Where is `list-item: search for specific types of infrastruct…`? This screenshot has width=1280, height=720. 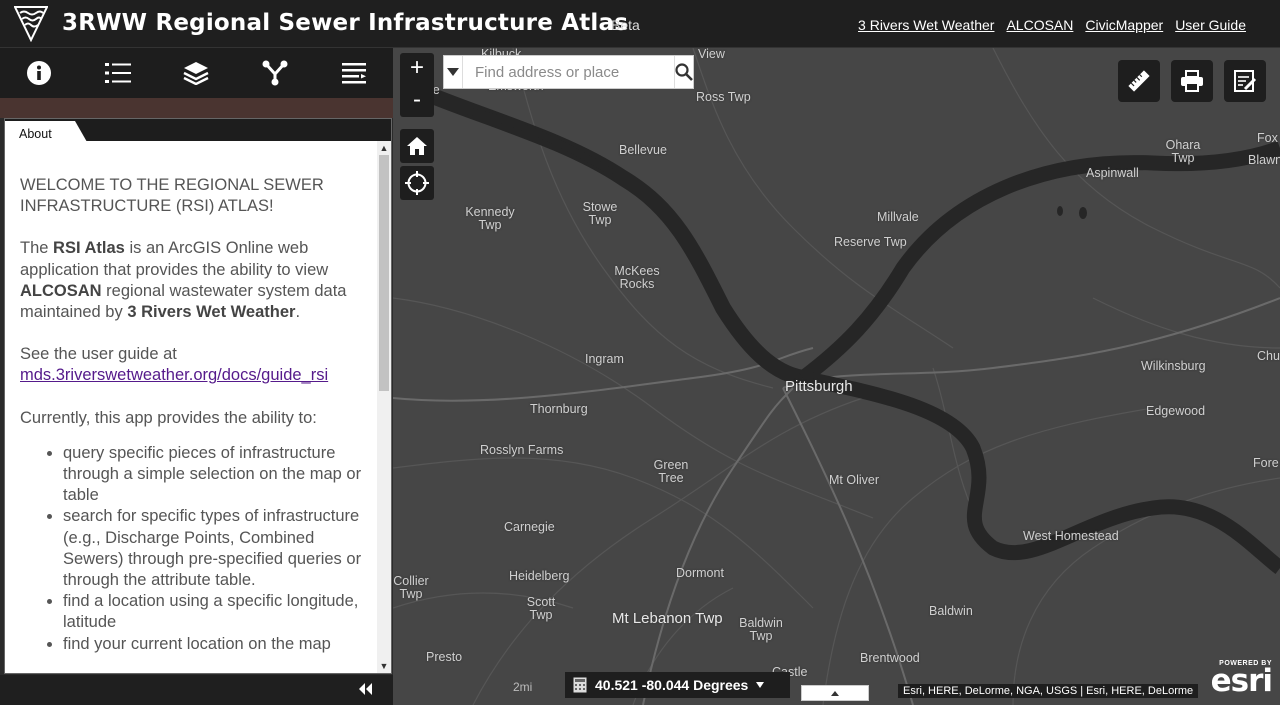
list-item: search for specific types of infrastruct… is located at coordinates (220, 548).